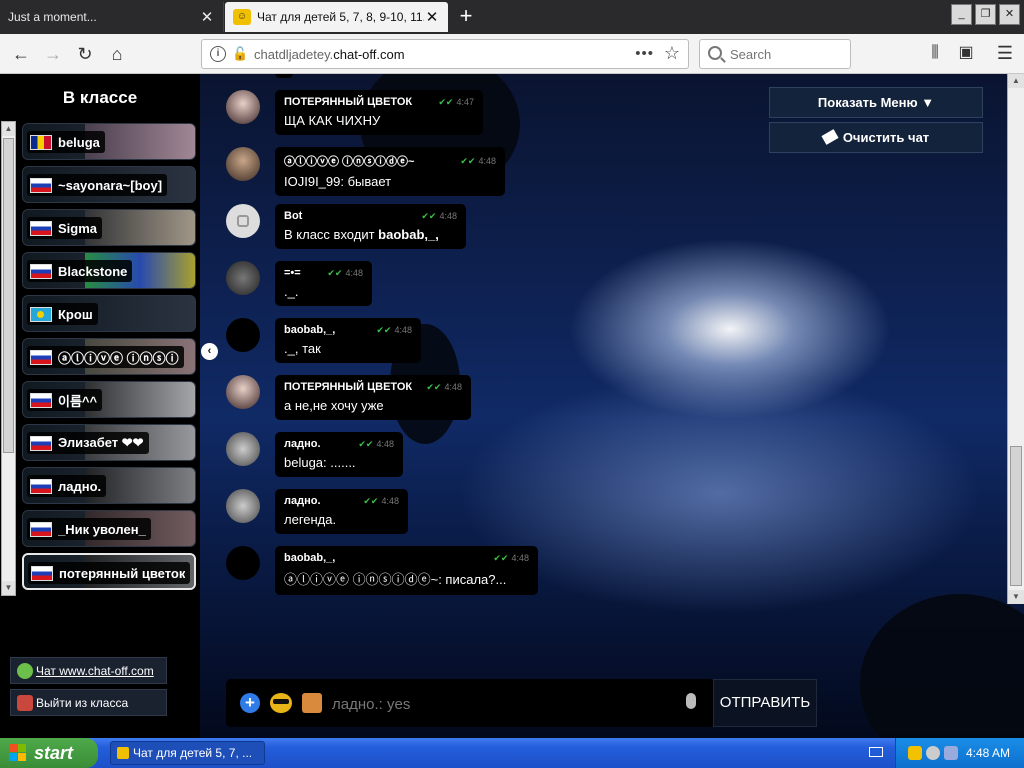 The height and width of the screenshot is (768, 1024). What do you see at coordinates (933, 753) in the screenshot?
I see `network-icon` at bounding box center [933, 753].